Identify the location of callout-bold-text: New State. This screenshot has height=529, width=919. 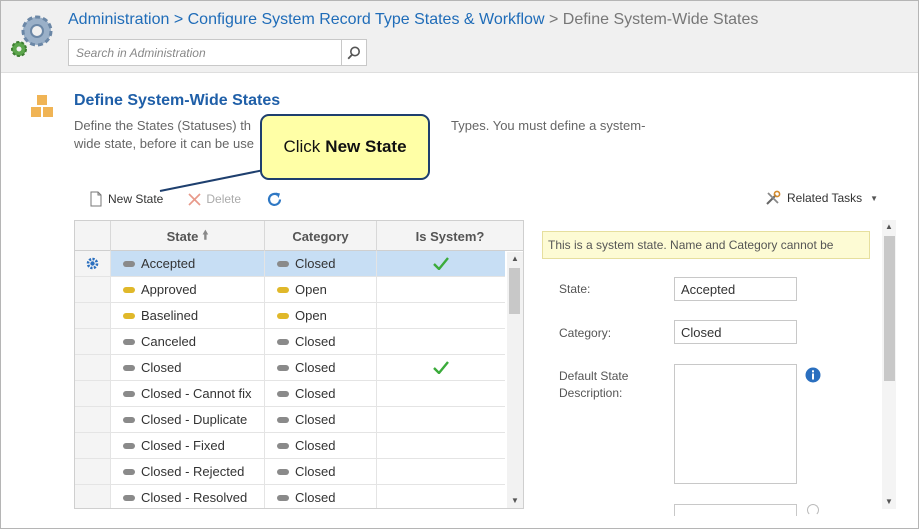
(366, 146).